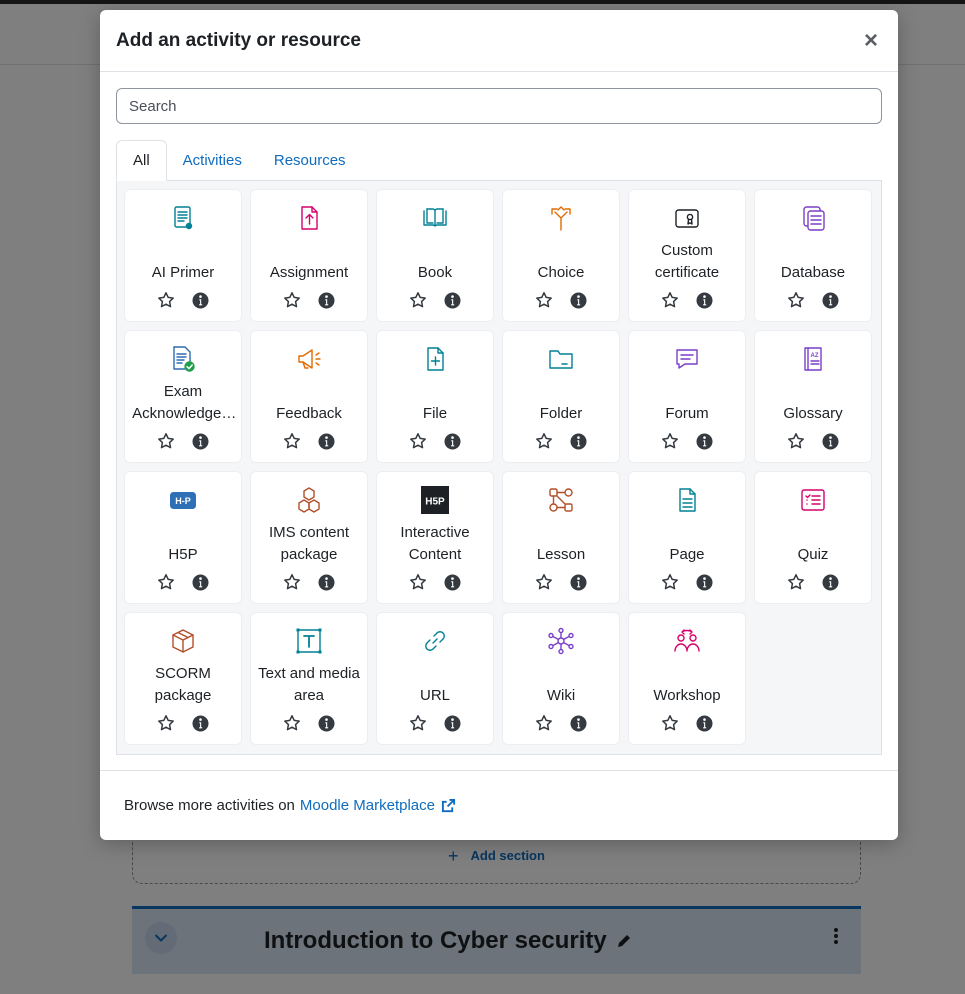 The image size is (965, 994). I want to click on activity-label-text: Workshop, so click(687, 695).